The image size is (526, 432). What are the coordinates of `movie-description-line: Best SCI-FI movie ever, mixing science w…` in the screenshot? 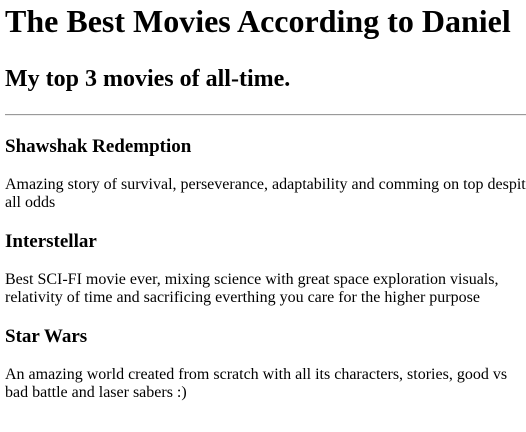 It's located at (252, 279).